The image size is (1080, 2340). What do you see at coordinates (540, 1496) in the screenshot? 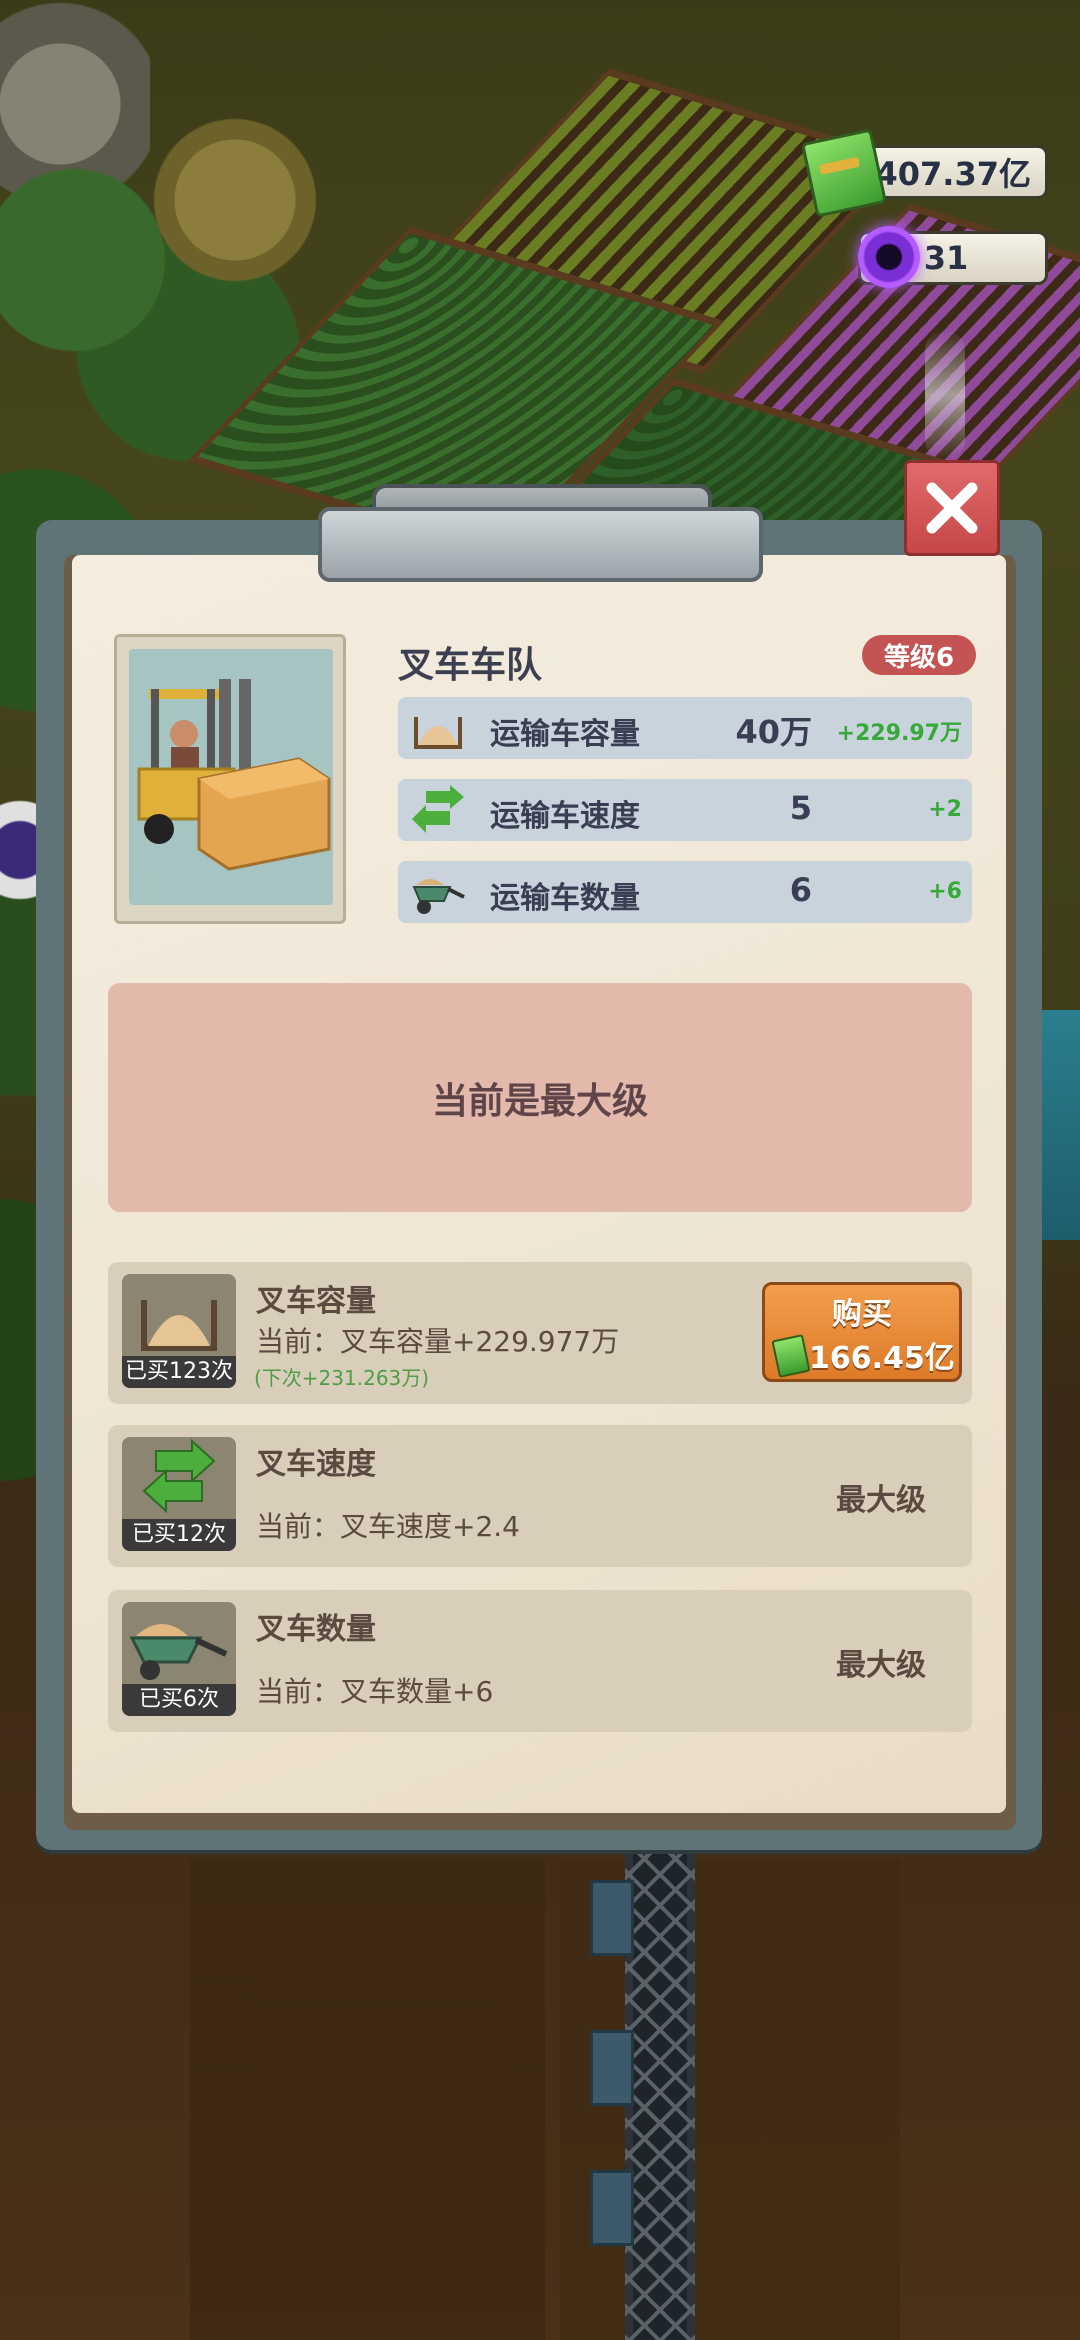
I see `upgrade-row-speed: 已买12次 叉车速度 当前：叉车速度+2.4 最大级` at bounding box center [540, 1496].